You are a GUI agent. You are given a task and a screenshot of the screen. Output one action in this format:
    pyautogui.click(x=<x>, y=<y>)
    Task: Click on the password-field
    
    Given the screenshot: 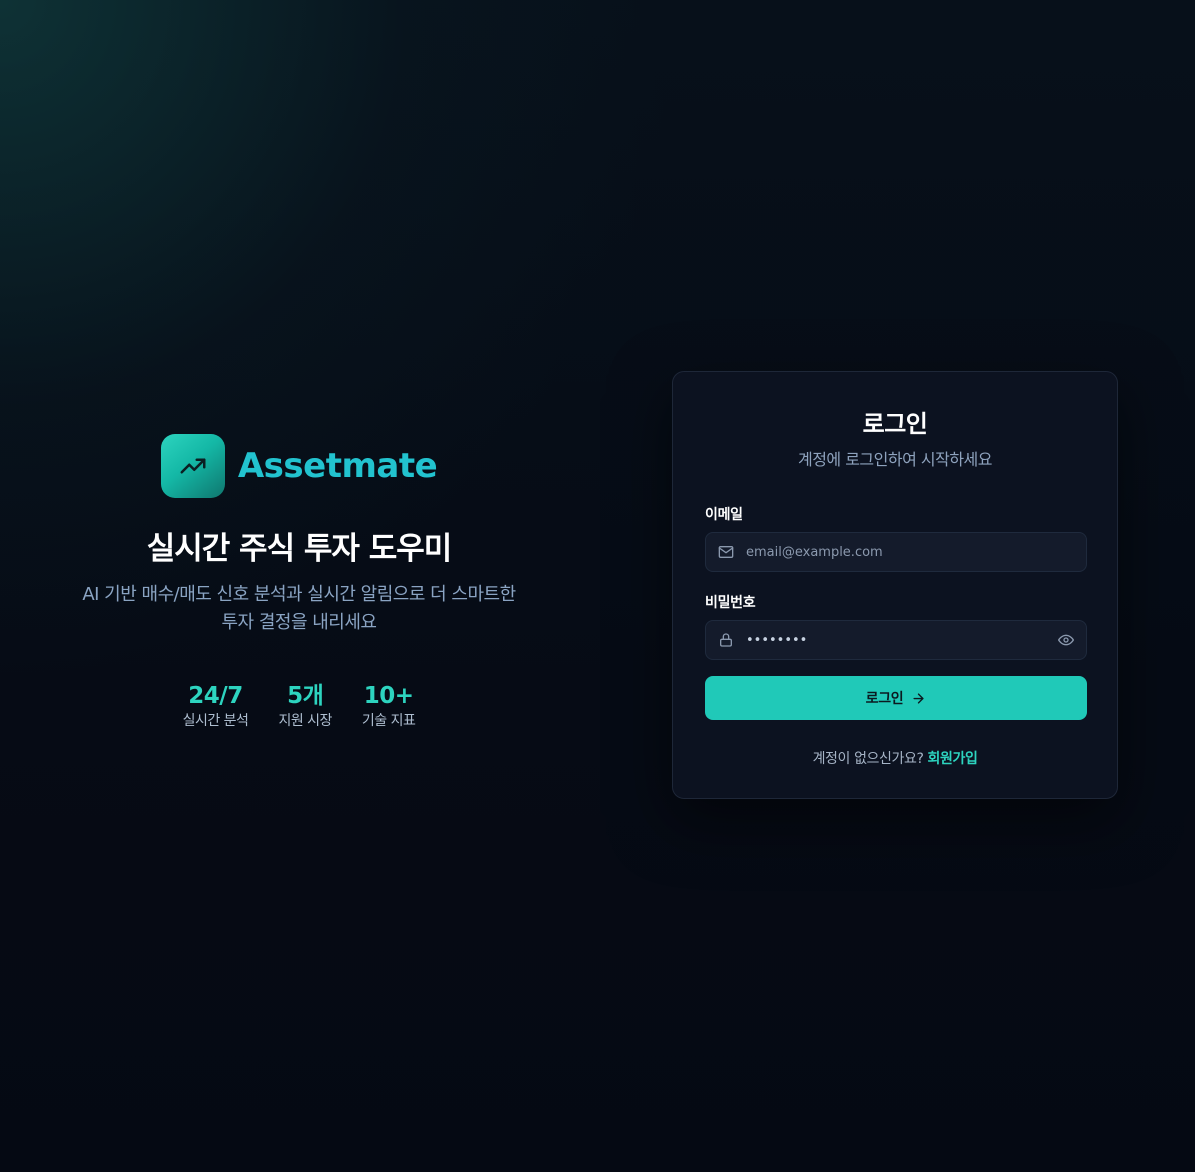 What is the action you would take?
    pyautogui.click(x=896, y=640)
    